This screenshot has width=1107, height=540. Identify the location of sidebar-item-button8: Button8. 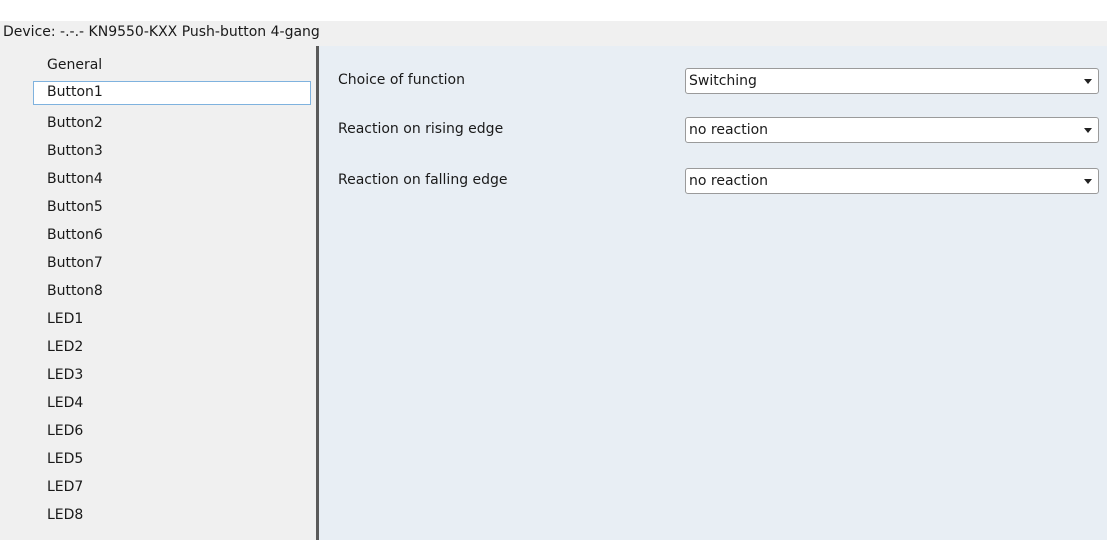
(172, 292).